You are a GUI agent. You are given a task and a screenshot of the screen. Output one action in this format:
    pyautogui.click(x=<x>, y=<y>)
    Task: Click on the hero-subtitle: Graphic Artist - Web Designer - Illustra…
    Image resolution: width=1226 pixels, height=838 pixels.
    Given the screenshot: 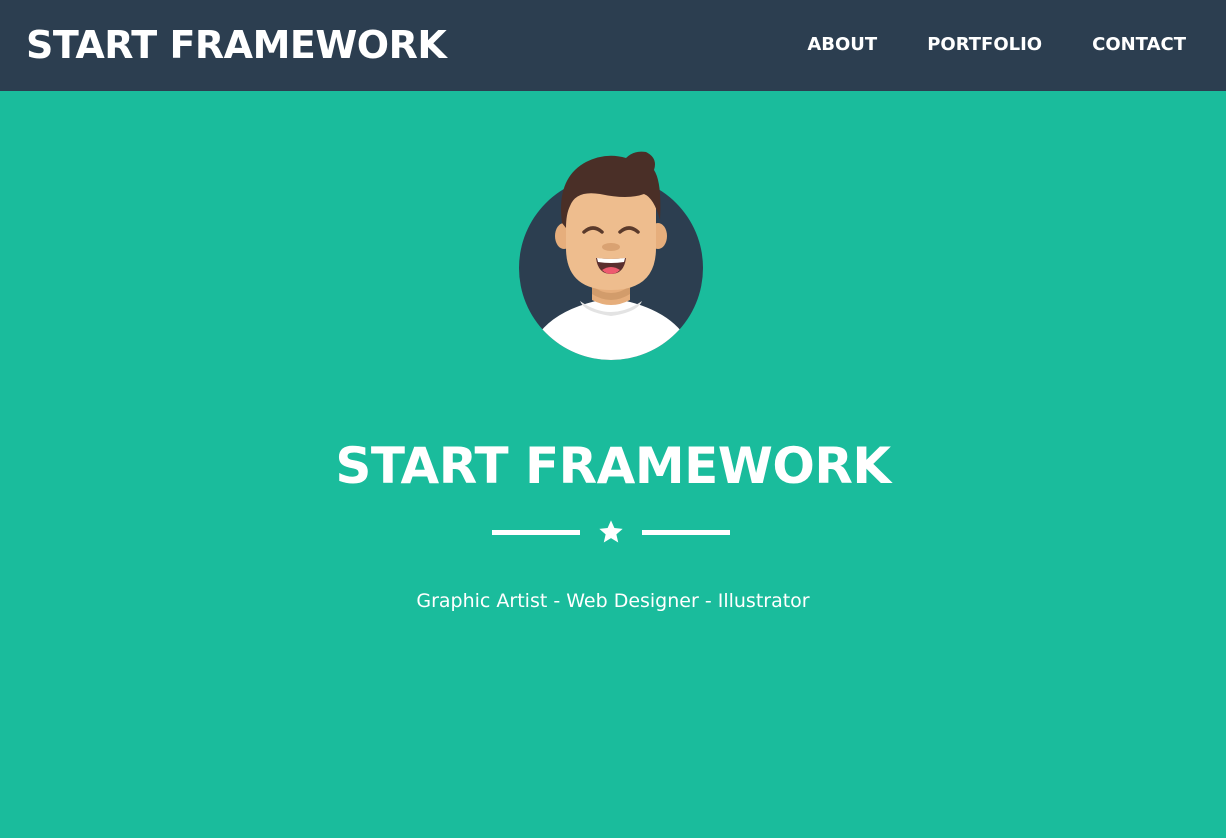 What is the action you would take?
    pyautogui.click(x=613, y=601)
    